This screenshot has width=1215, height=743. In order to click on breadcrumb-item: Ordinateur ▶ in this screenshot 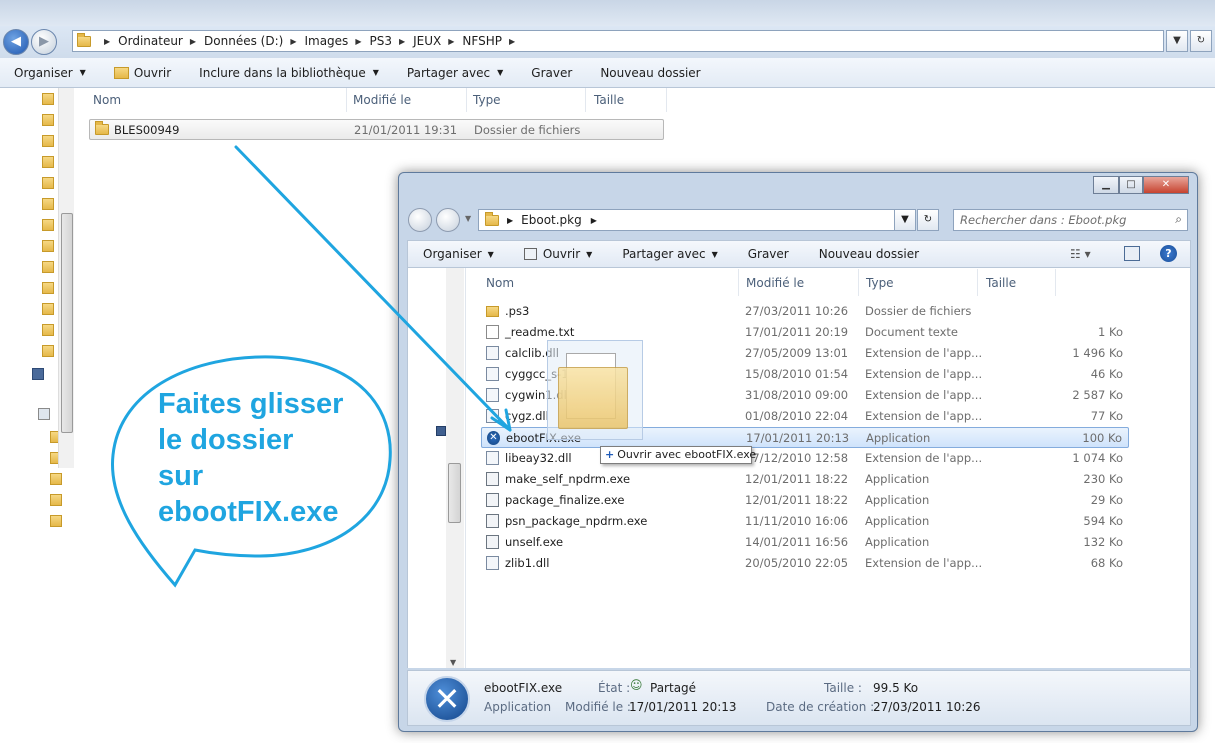, I will do `click(161, 41)`.